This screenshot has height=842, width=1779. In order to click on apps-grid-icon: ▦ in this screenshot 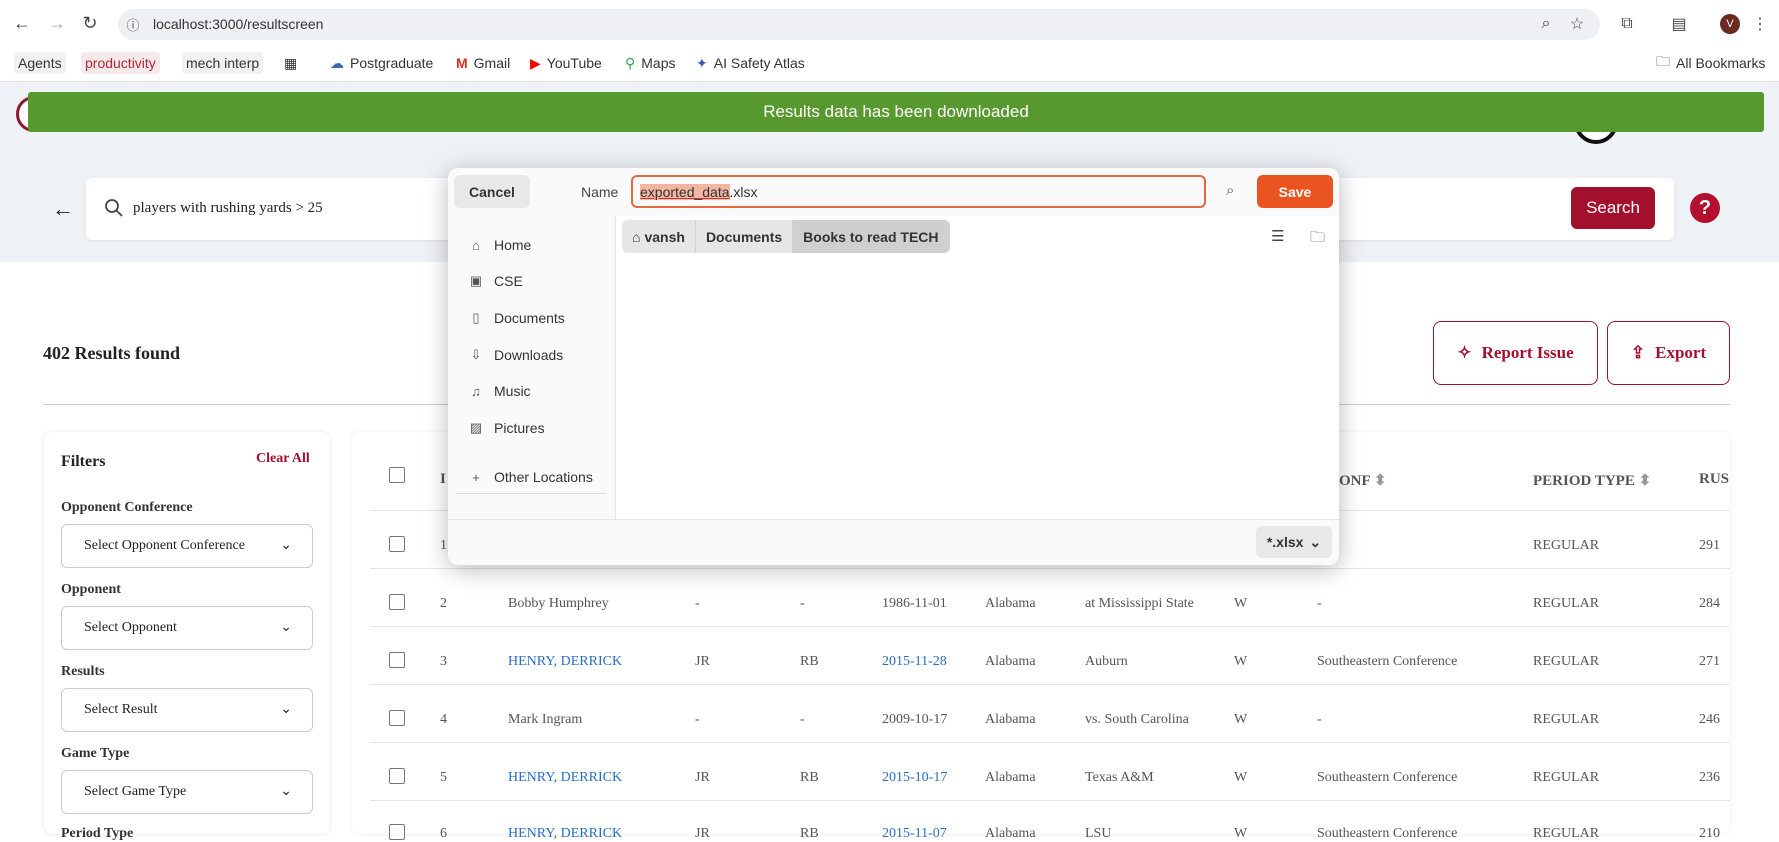, I will do `click(290, 63)`.